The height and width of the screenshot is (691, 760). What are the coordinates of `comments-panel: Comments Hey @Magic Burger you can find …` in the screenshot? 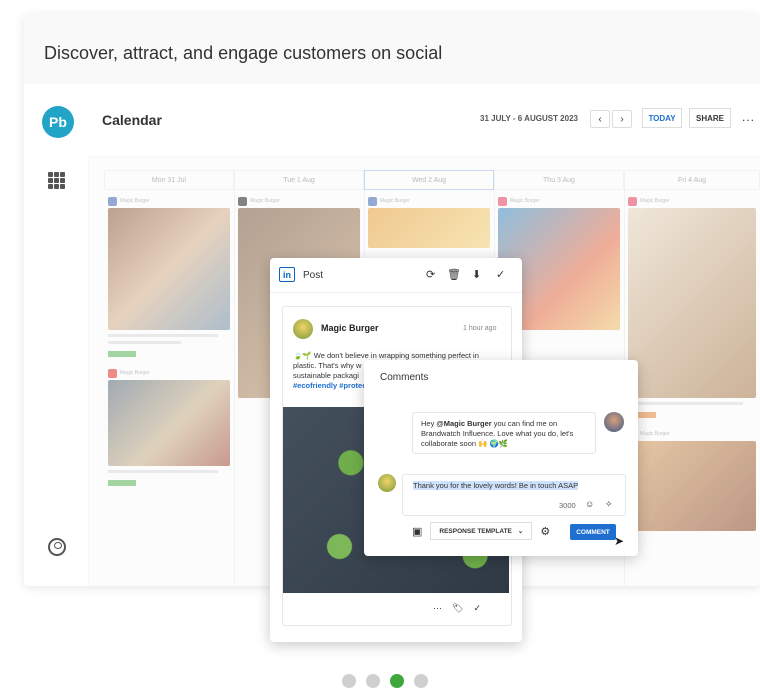 It's located at (501, 458).